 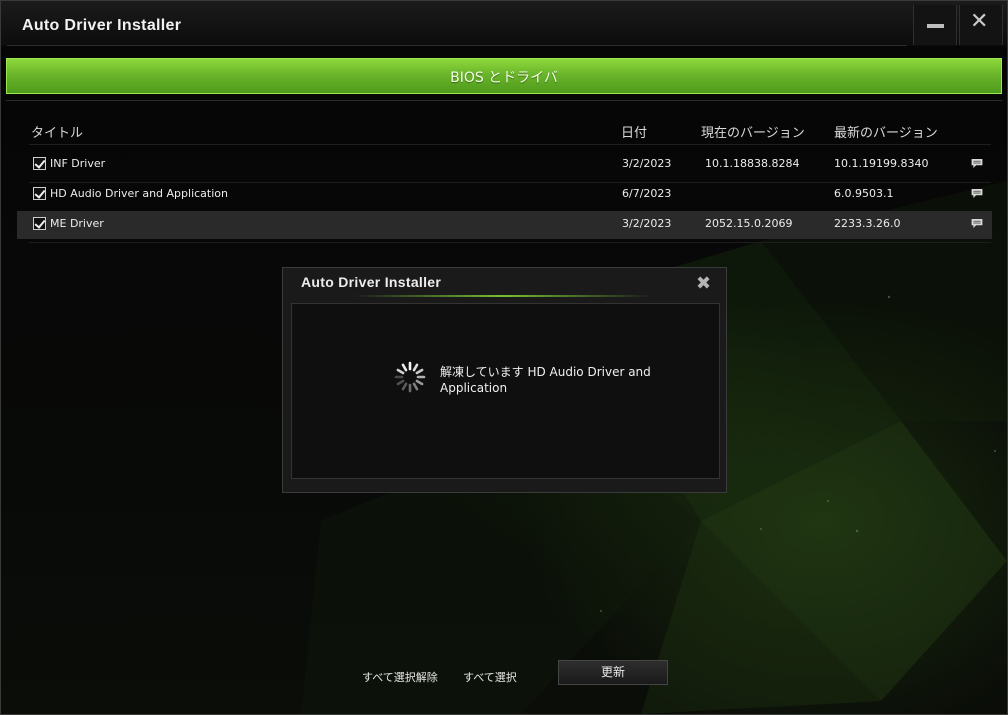 What do you see at coordinates (560, 380) in the screenshot?
I see `dialog-message: 解凍しています HD Audio Driver and Application` at bounding box center [560, 380].